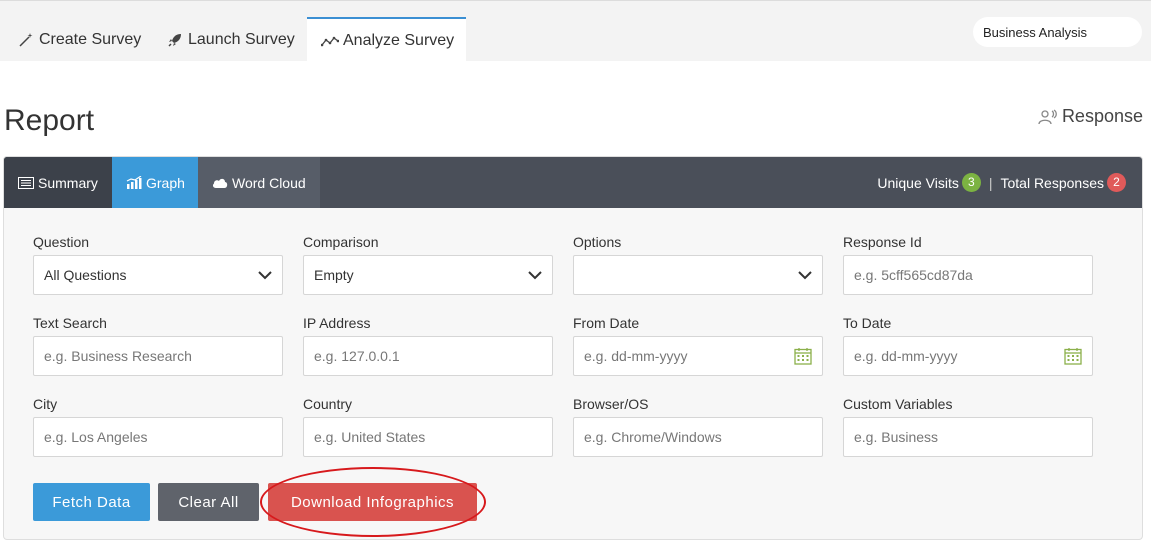  I want to click on ip-address-label: IP Address, so click(337, 323).